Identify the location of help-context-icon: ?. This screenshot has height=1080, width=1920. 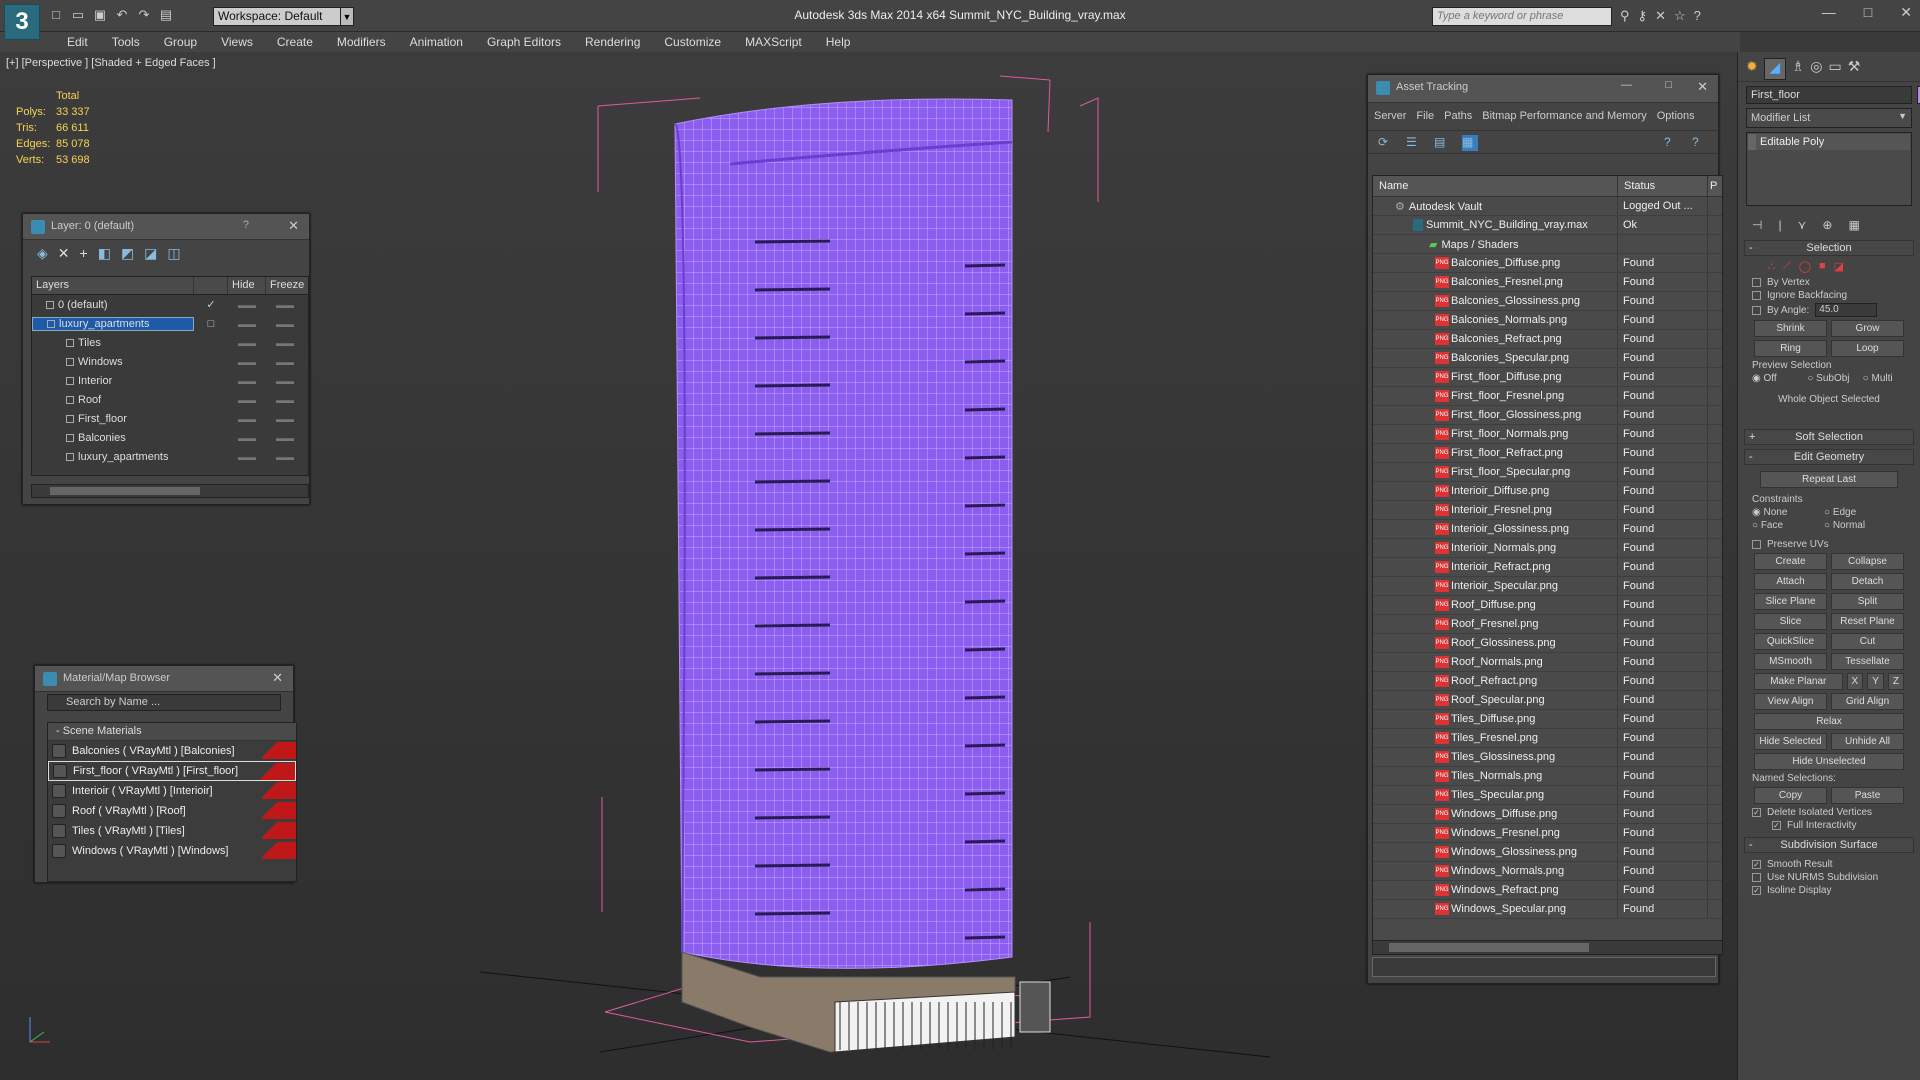
(1700, 143).